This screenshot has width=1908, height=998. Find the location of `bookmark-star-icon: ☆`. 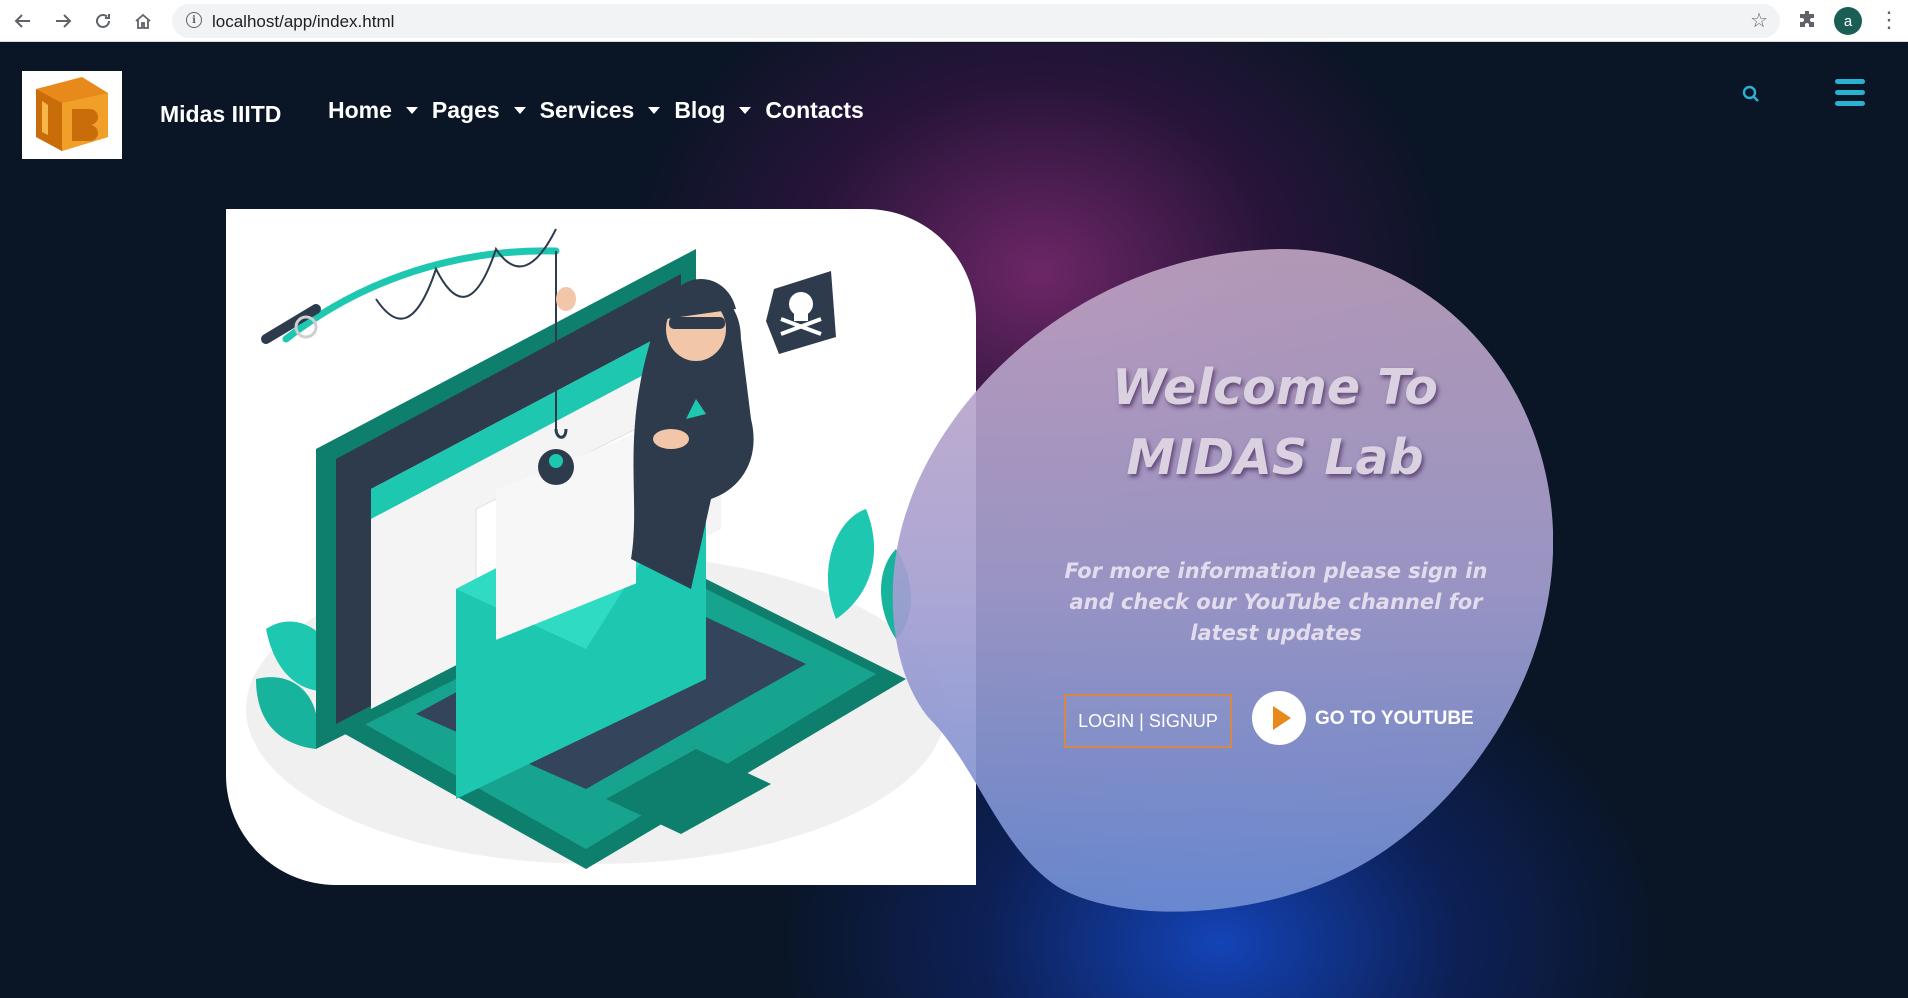

bookmark-star-icon: ☆ is located at coordinates (1759, 20).